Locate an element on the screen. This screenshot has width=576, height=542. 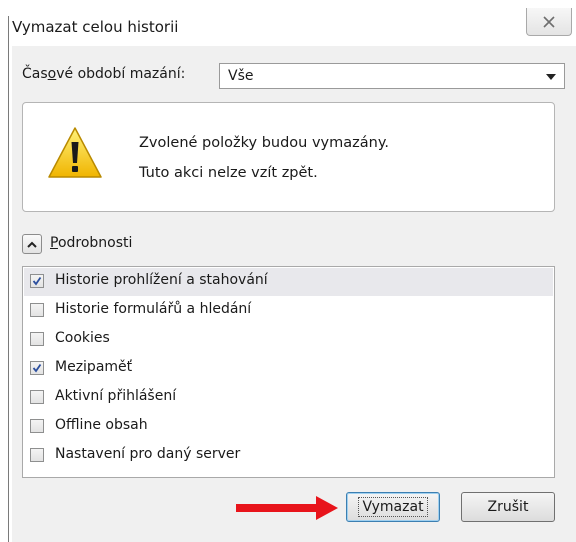
dialog-title: Vymazat celou historii is located at coordinates (95, 27).